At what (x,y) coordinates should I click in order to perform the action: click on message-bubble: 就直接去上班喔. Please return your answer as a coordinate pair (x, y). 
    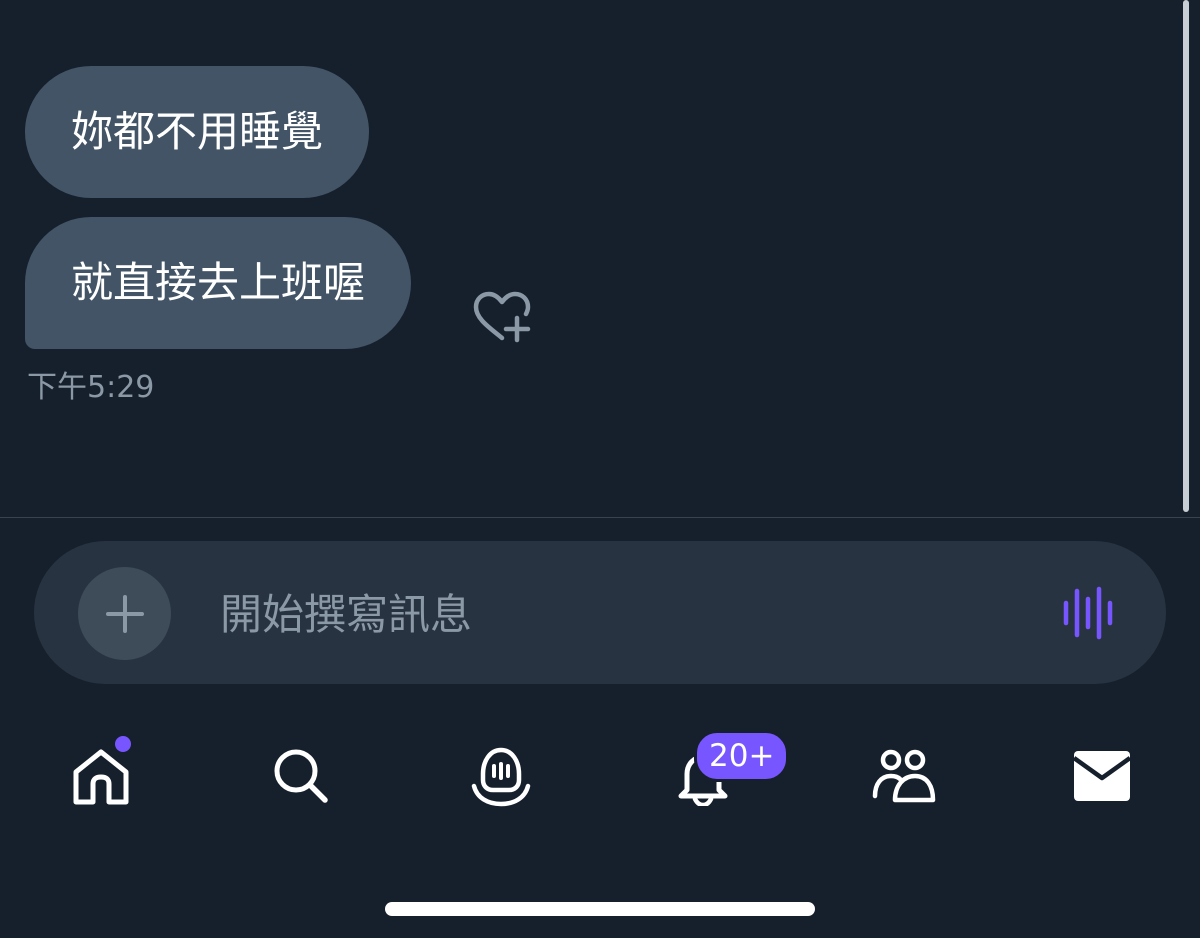
    Looking at the image, I should click on (218, 283).